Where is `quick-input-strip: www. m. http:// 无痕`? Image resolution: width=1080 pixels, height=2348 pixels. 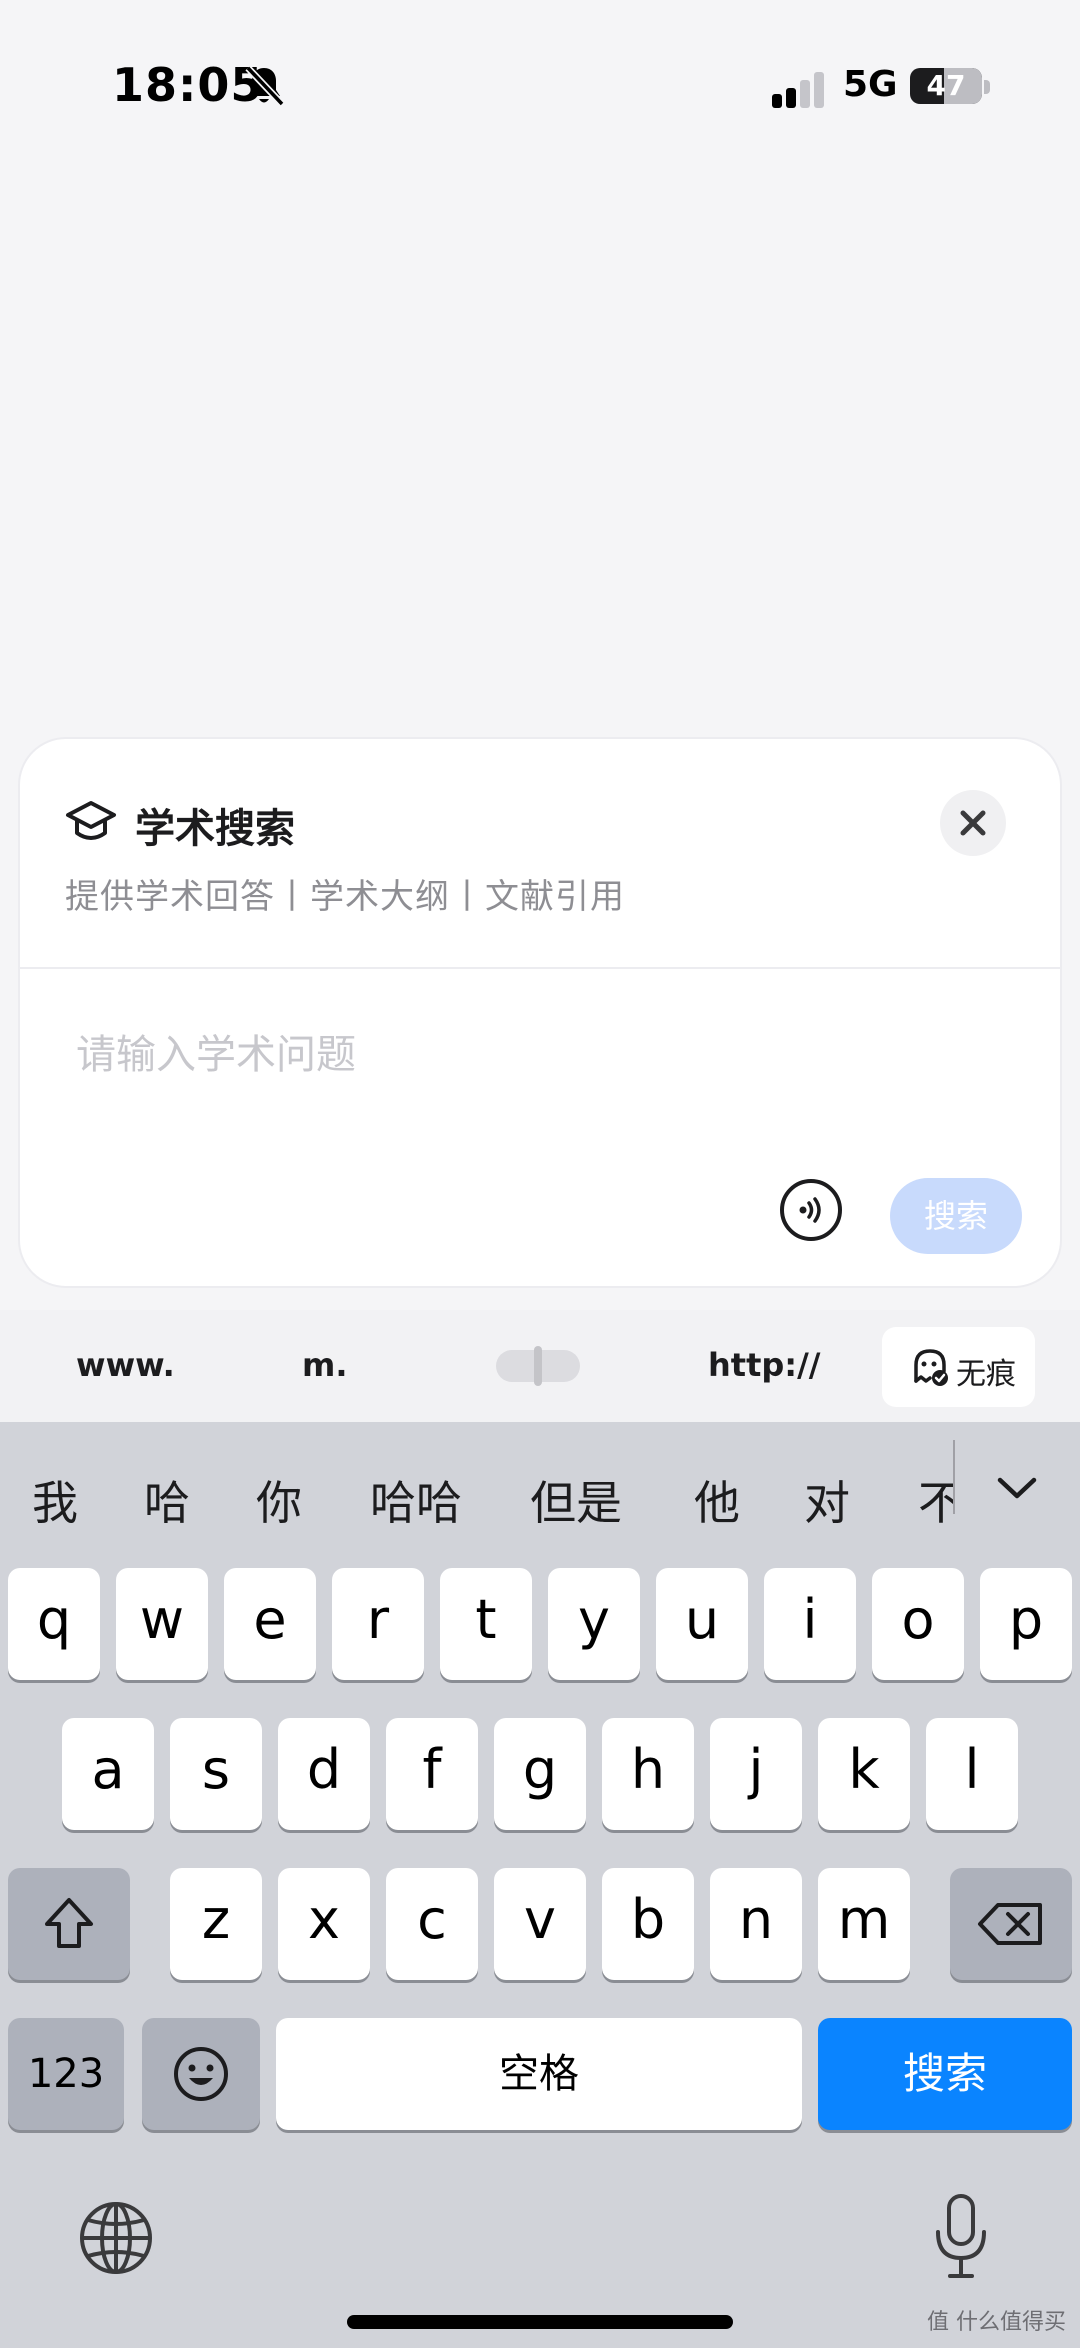 quick-input-strip: www. m. http:// 无痕 is located at coordinates (540, 1366).